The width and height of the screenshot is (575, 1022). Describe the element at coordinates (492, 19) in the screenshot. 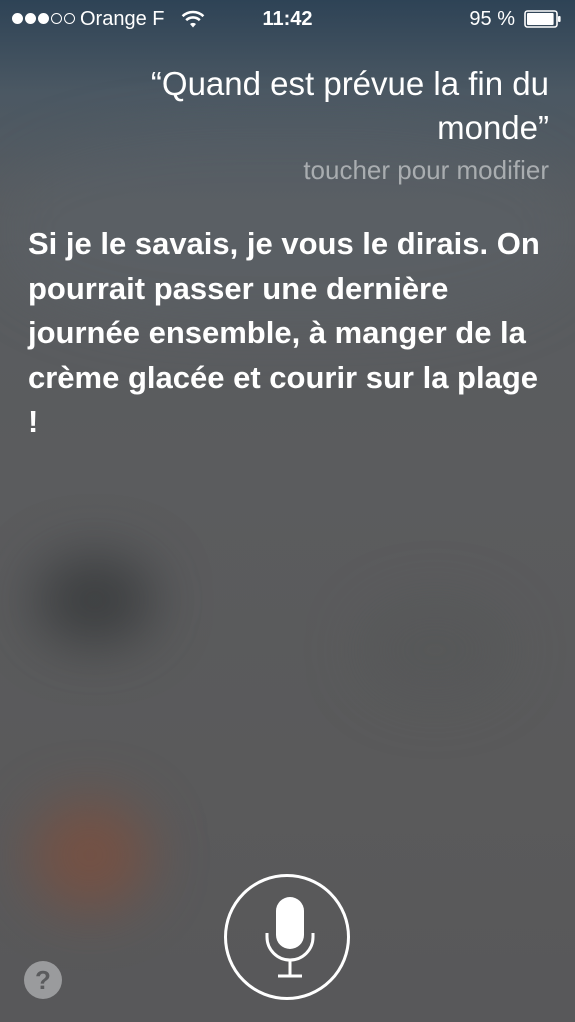

I see `battery-percentage: 95 %` at that location.